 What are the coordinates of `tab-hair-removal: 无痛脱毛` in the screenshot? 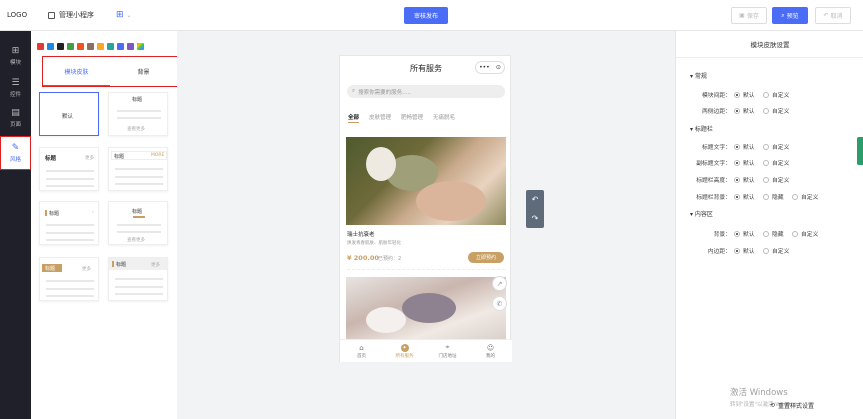 It's located at (444, 118).